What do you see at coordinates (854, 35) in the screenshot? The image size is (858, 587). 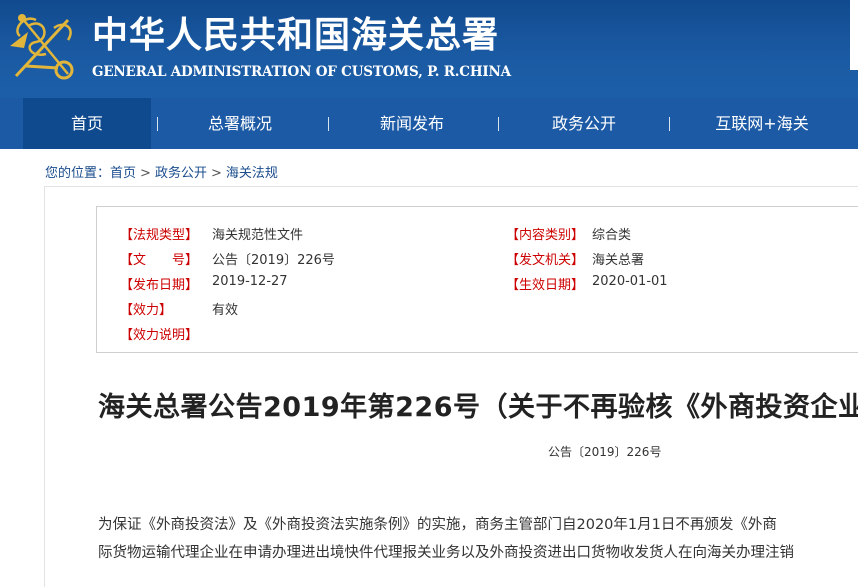 I see `header-edge` at bounding box center [854, 35].